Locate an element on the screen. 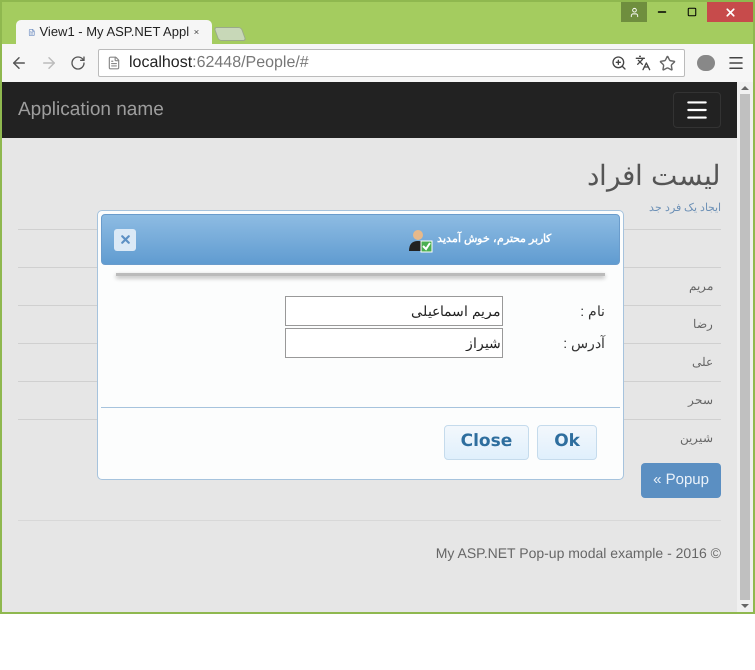 This screenshot has height=670, width=755. scrollbar is located at coordinates (745, 347).